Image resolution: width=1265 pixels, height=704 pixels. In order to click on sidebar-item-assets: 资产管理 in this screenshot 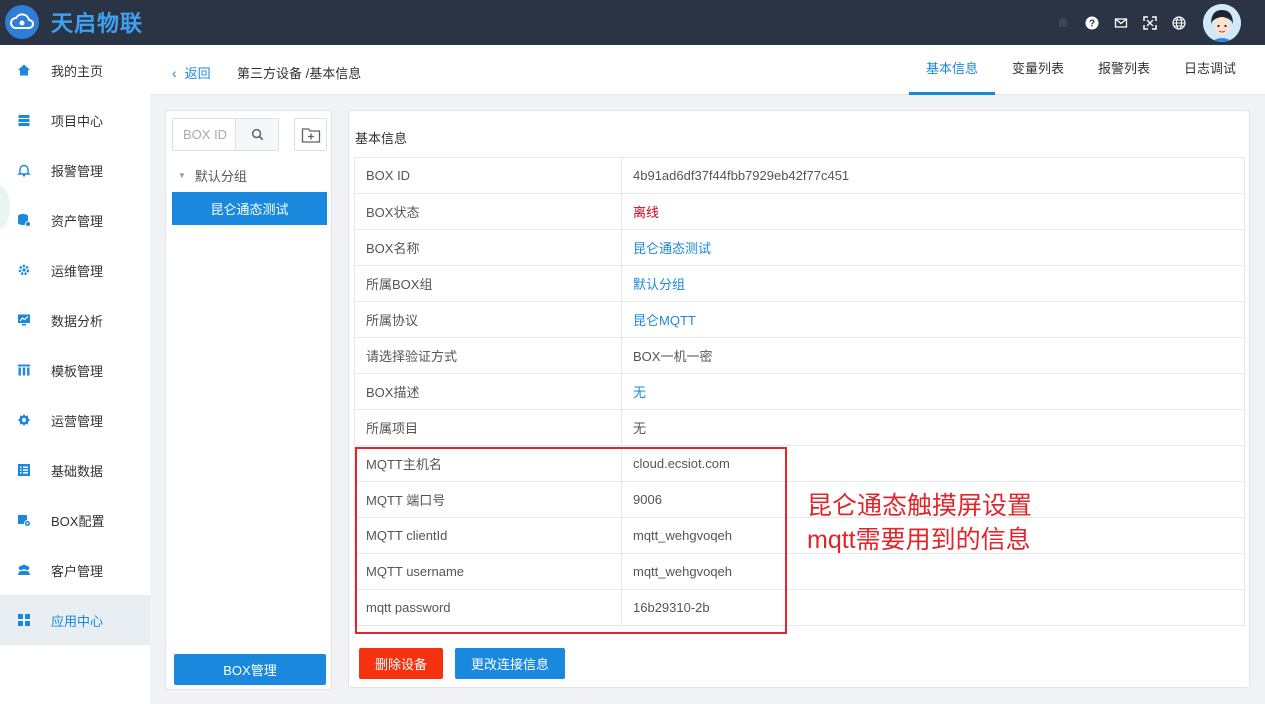, I will do `click(75, 220)`.